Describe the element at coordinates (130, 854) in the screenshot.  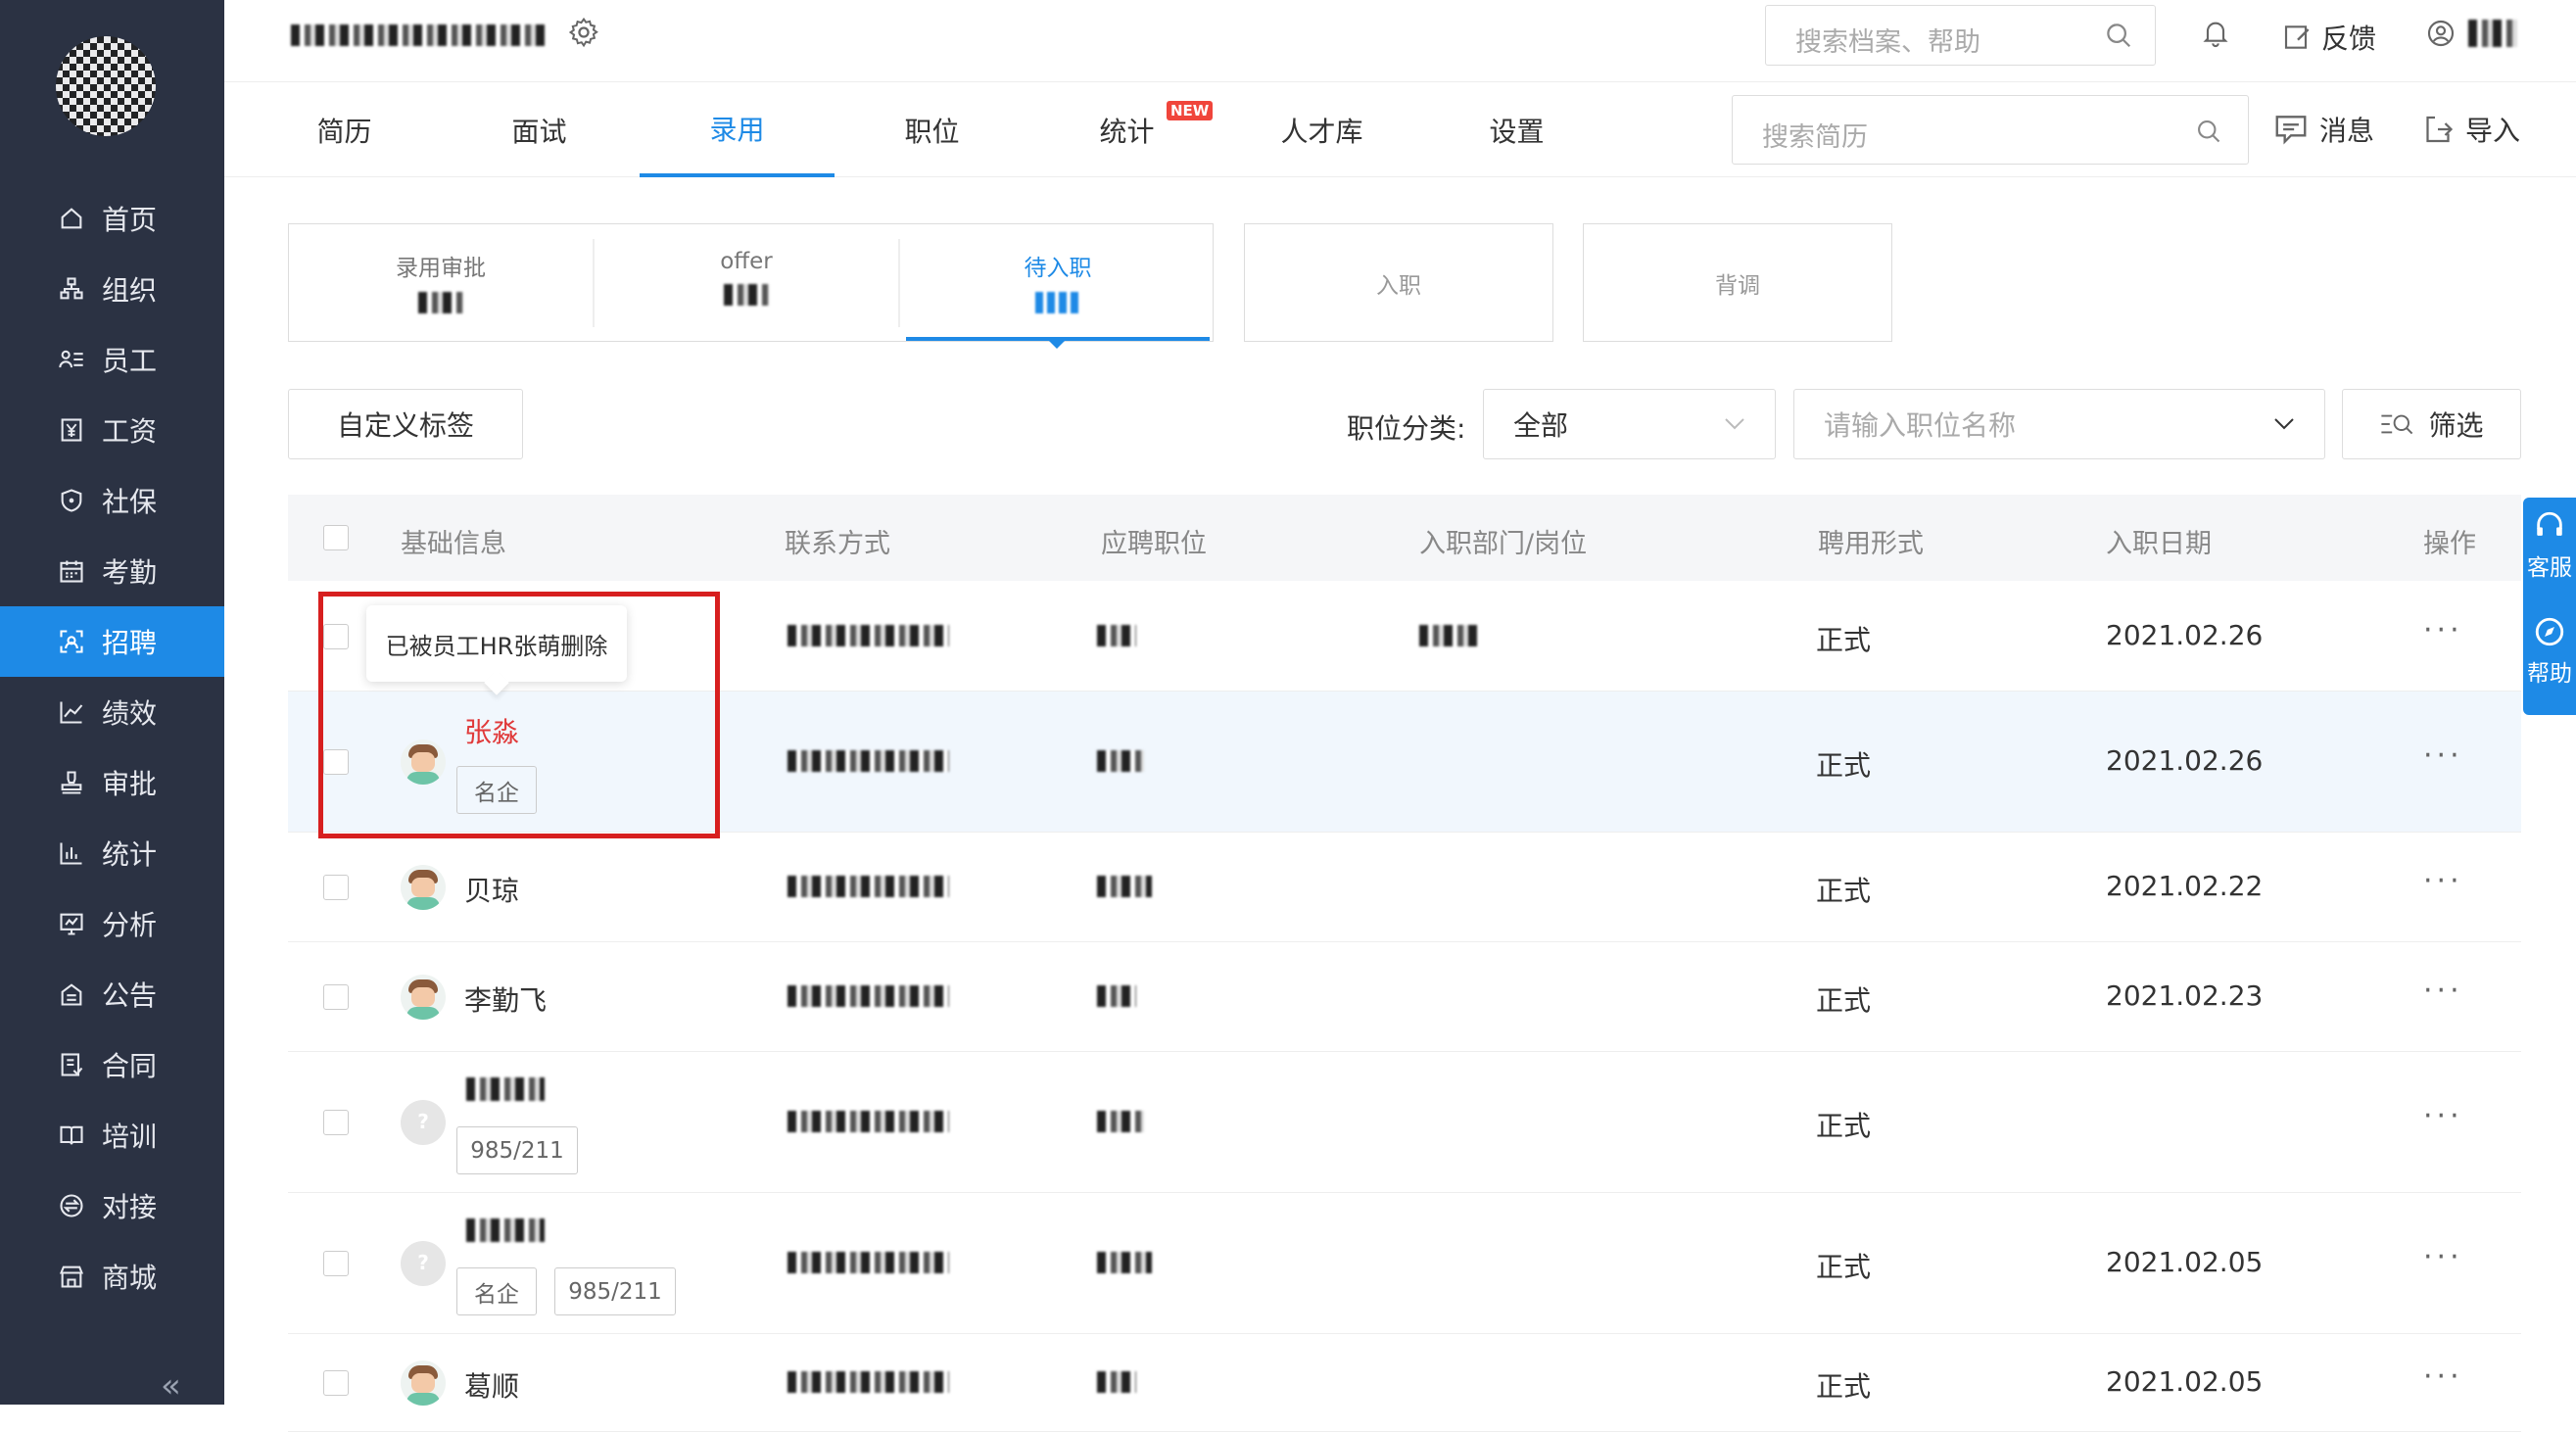
I see `sidebar-item-label: 统计` at that location.